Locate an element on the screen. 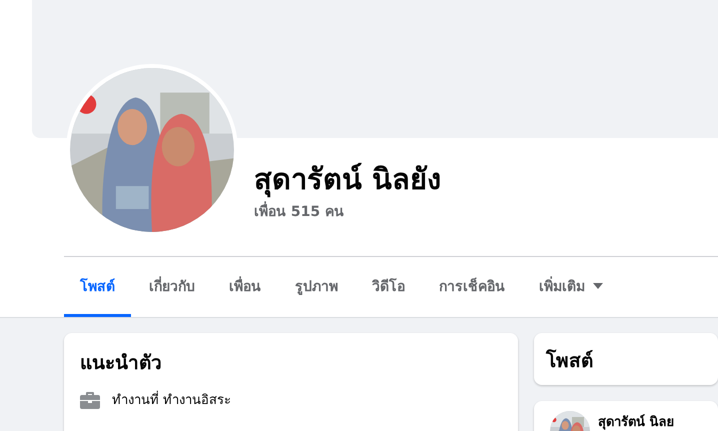 The width and height of the screenshot is (718, 431). intro-title: แนะนำตัว is located at coordinates (121, 363).